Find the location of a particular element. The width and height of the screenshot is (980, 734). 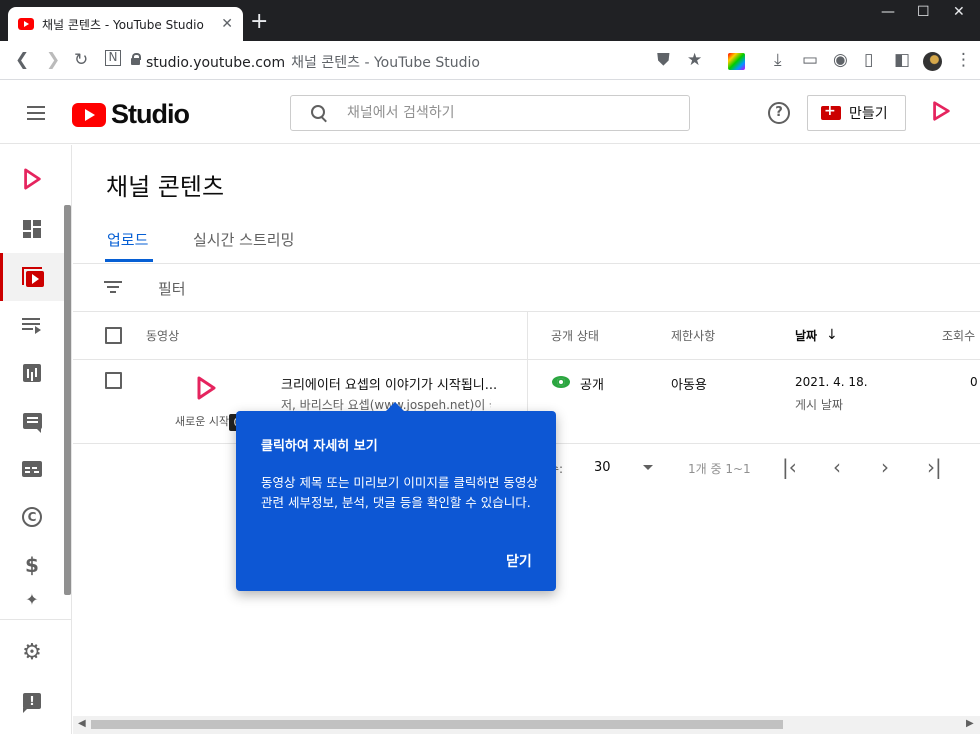

reader-icon: ▯ is located at coordinates (868, 60).